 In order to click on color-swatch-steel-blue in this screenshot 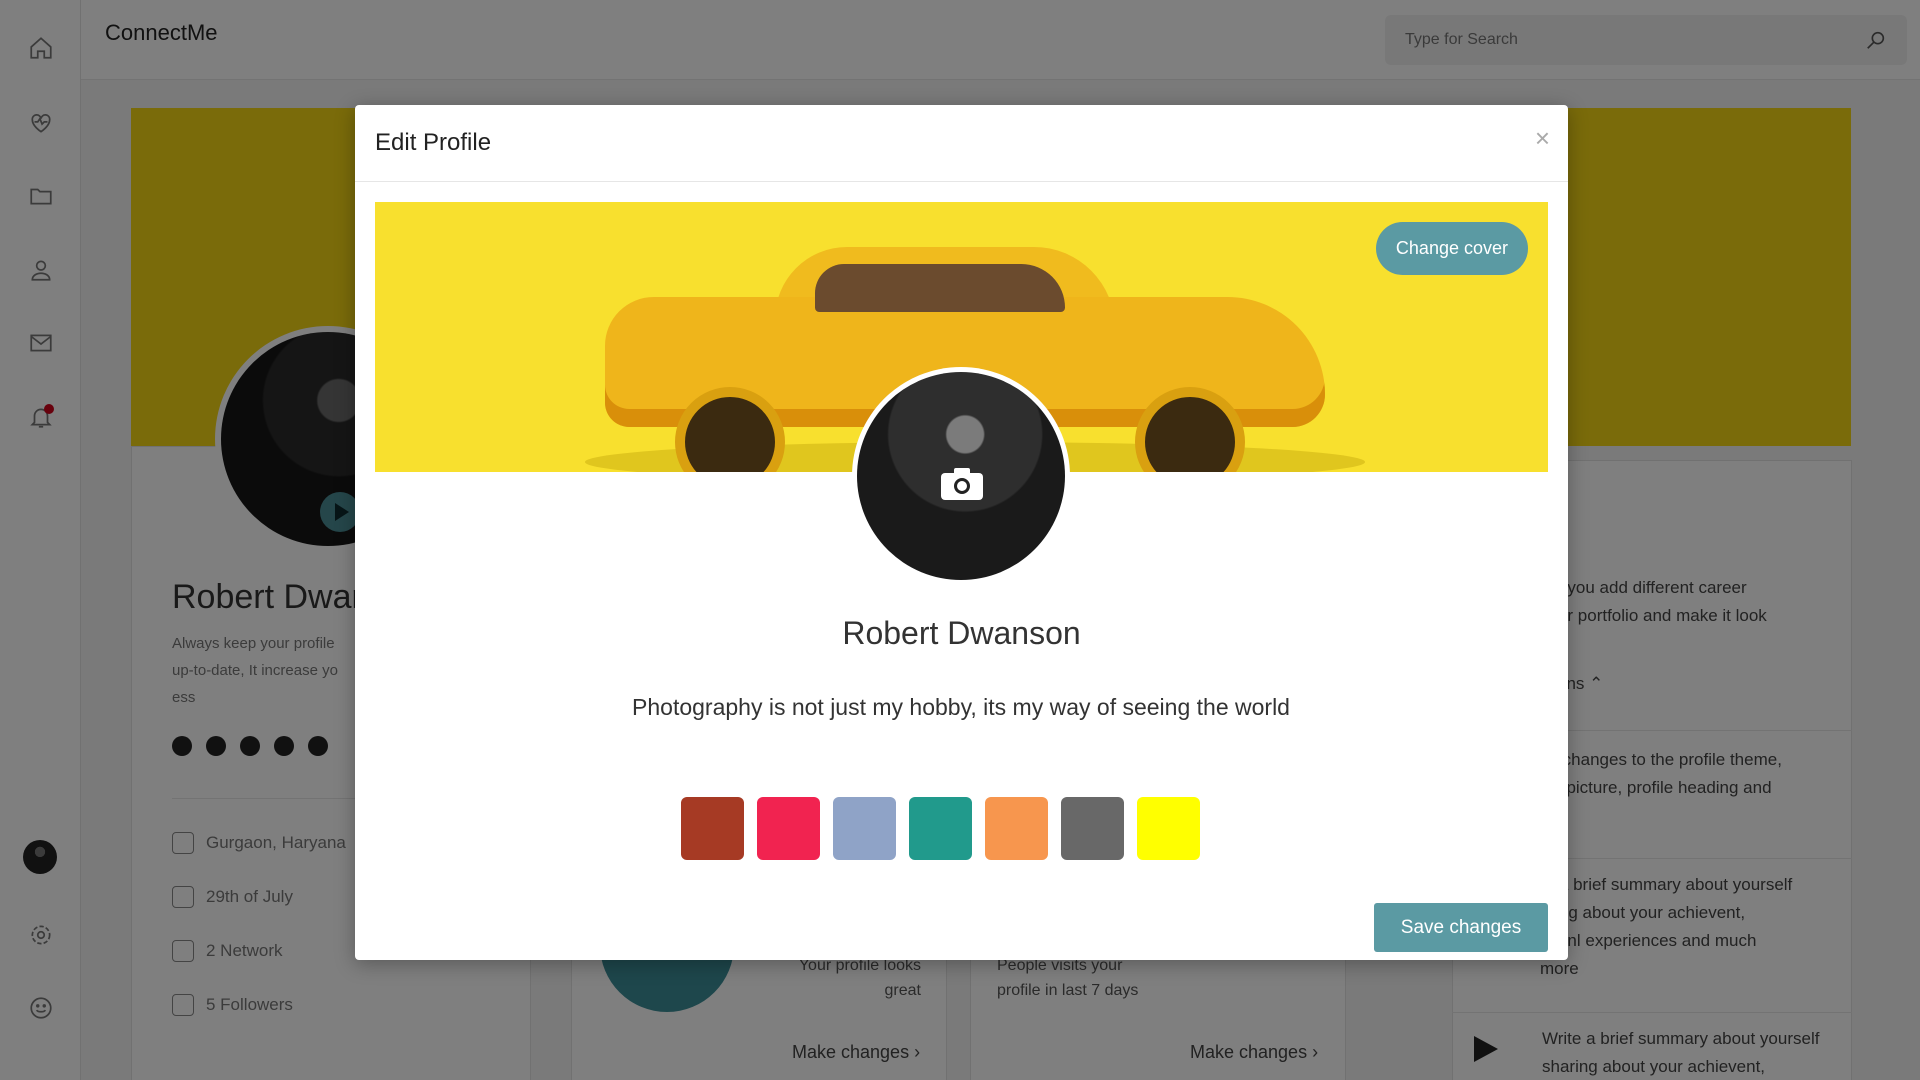, I will do `click(864, 828)`.